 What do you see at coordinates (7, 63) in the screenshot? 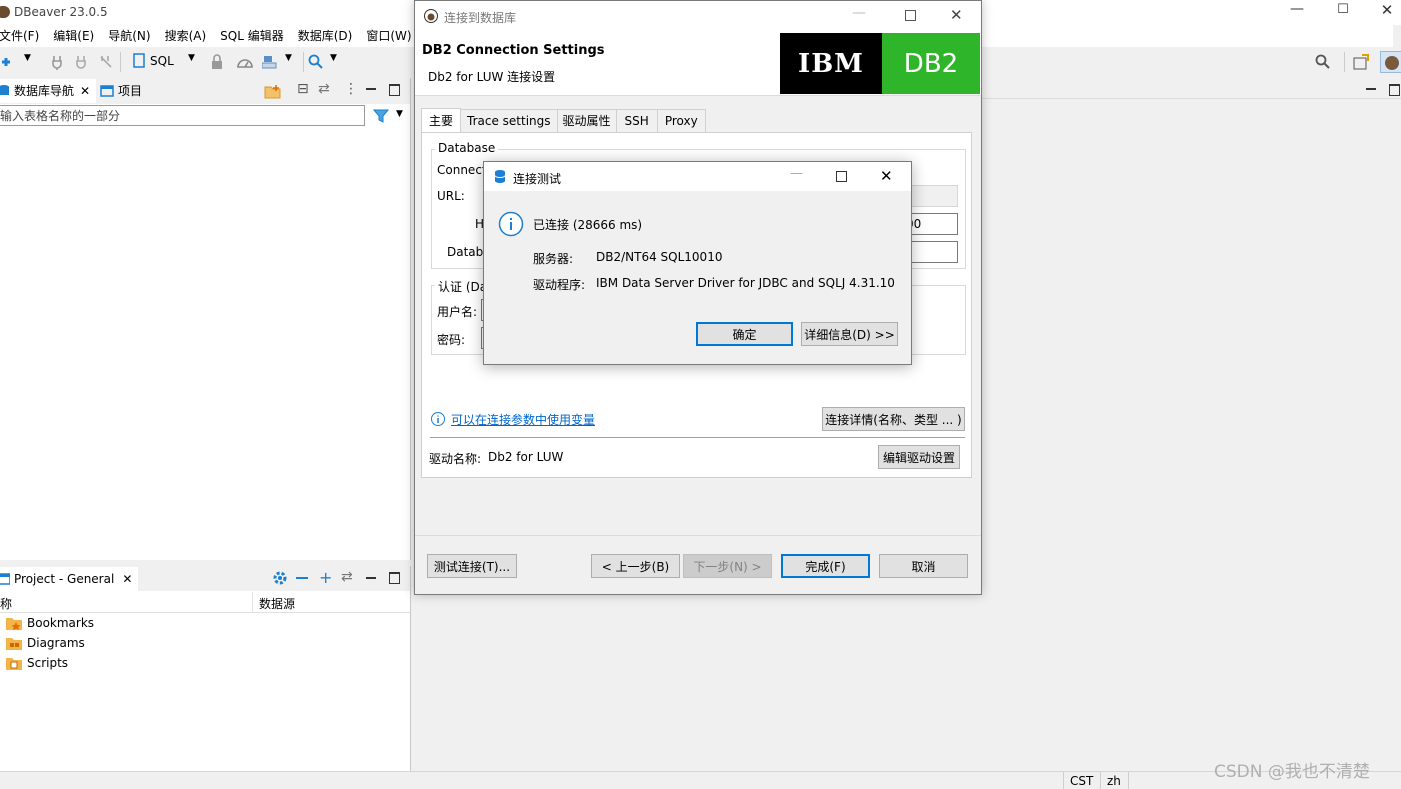
I see `new-connection-icon` at bounding box center [7, 63].